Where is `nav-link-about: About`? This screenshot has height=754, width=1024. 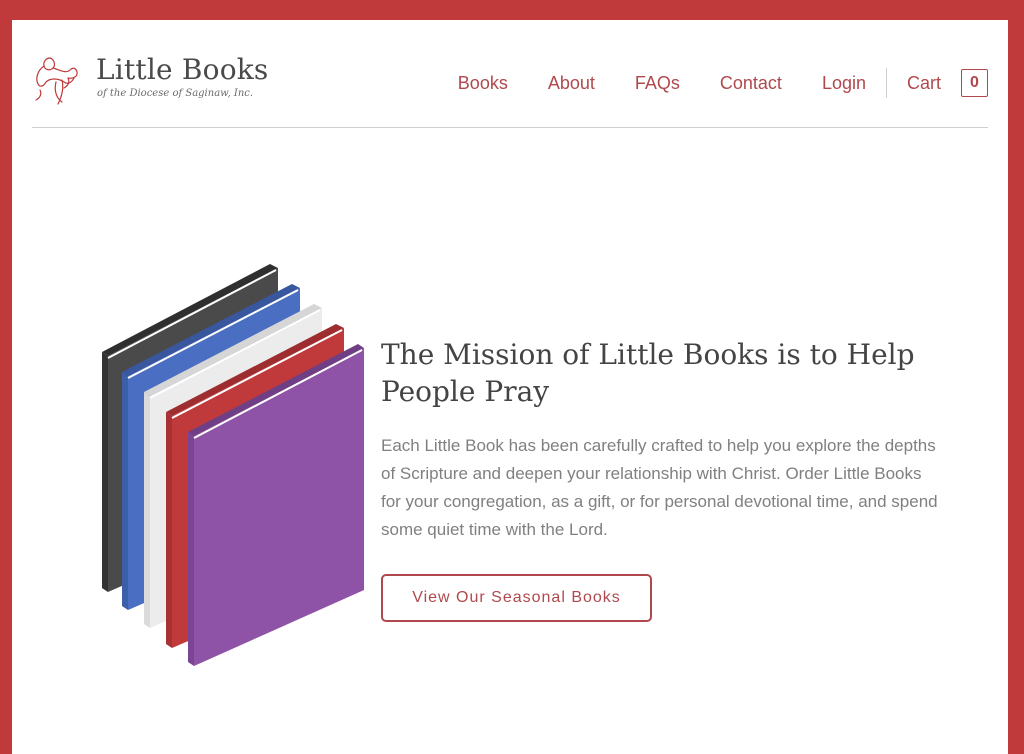
nav-link-about: About is located at coordinates (571, 83).